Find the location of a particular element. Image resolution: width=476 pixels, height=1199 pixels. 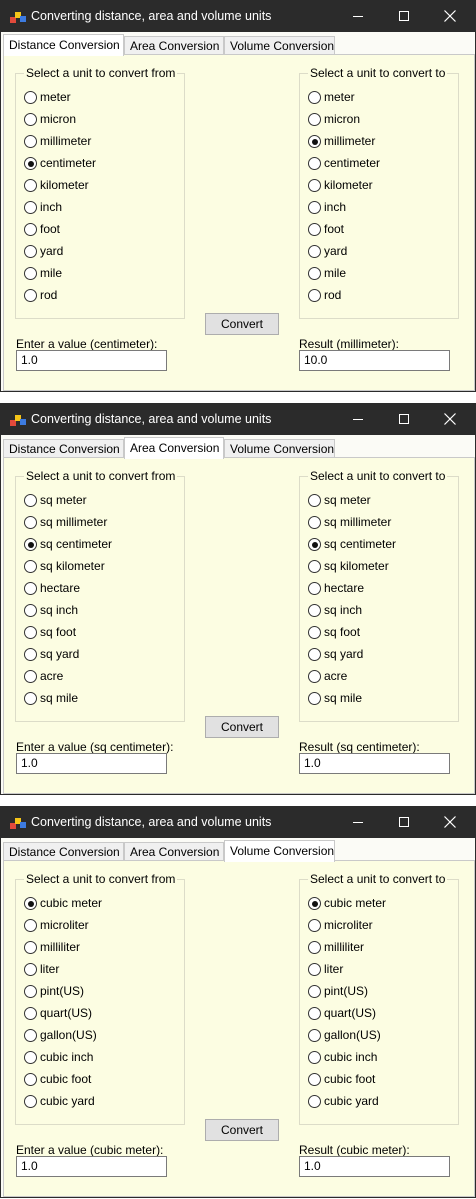

convert-from-title: Select a unit to convert from is located at coordinates (101, 879).